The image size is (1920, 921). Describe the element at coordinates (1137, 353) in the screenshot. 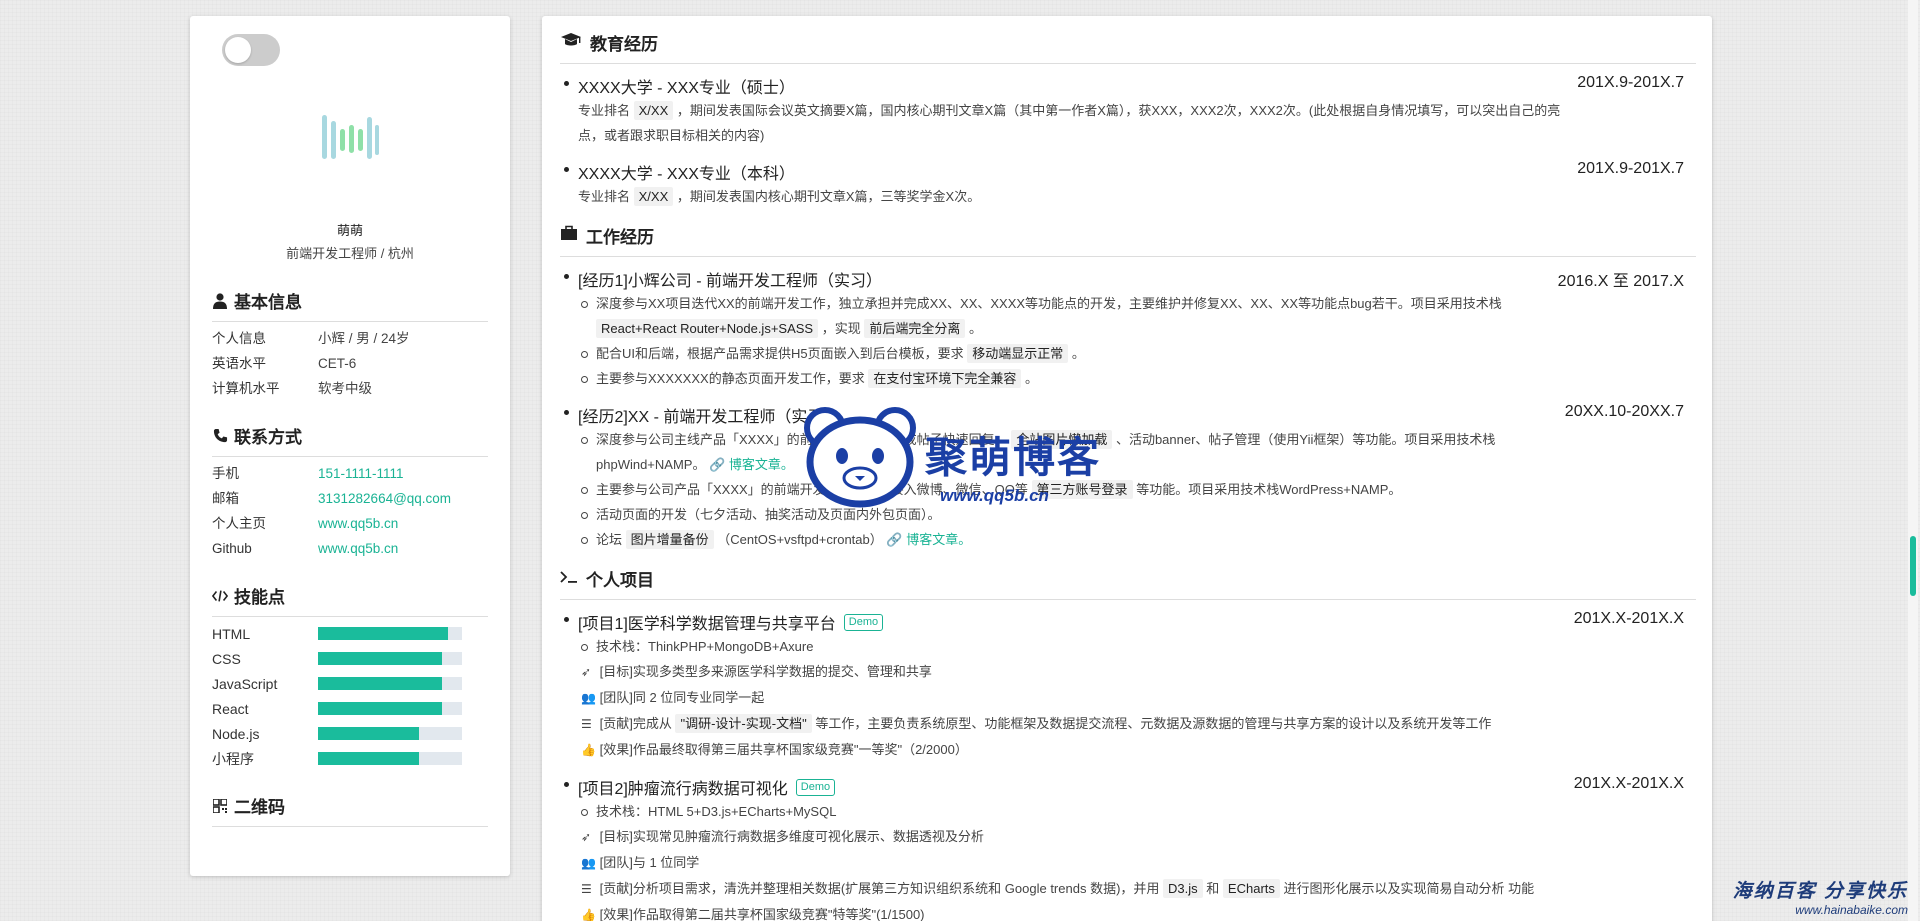

I see `work-bullet: 配合UI和后端，根据产品需求提供H5页面嵌入到后台模板，要求 移动端显示正常 。` at that location.